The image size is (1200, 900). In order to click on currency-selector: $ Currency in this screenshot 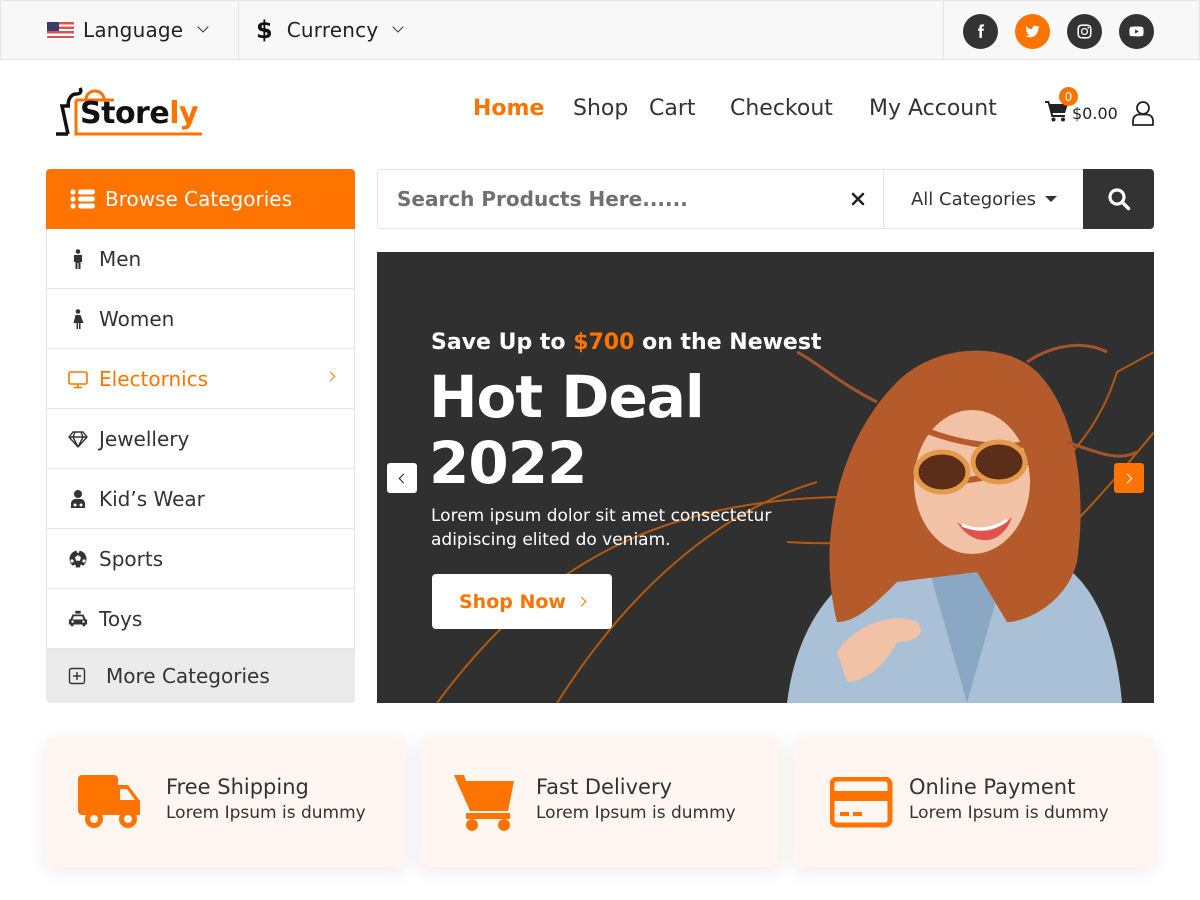, I will do `click(330, 30)`.